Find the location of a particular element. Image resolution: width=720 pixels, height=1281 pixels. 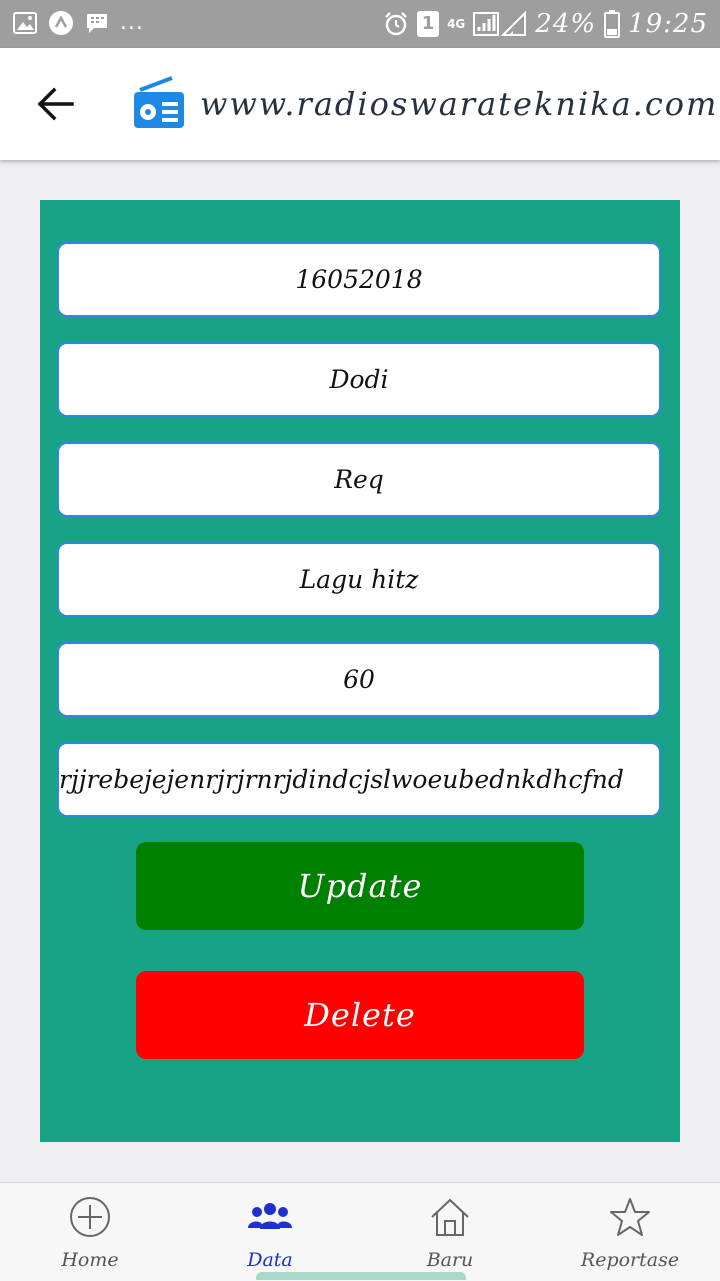

nav-label-reportase: Reportase is located at coordinates (630, 1260).